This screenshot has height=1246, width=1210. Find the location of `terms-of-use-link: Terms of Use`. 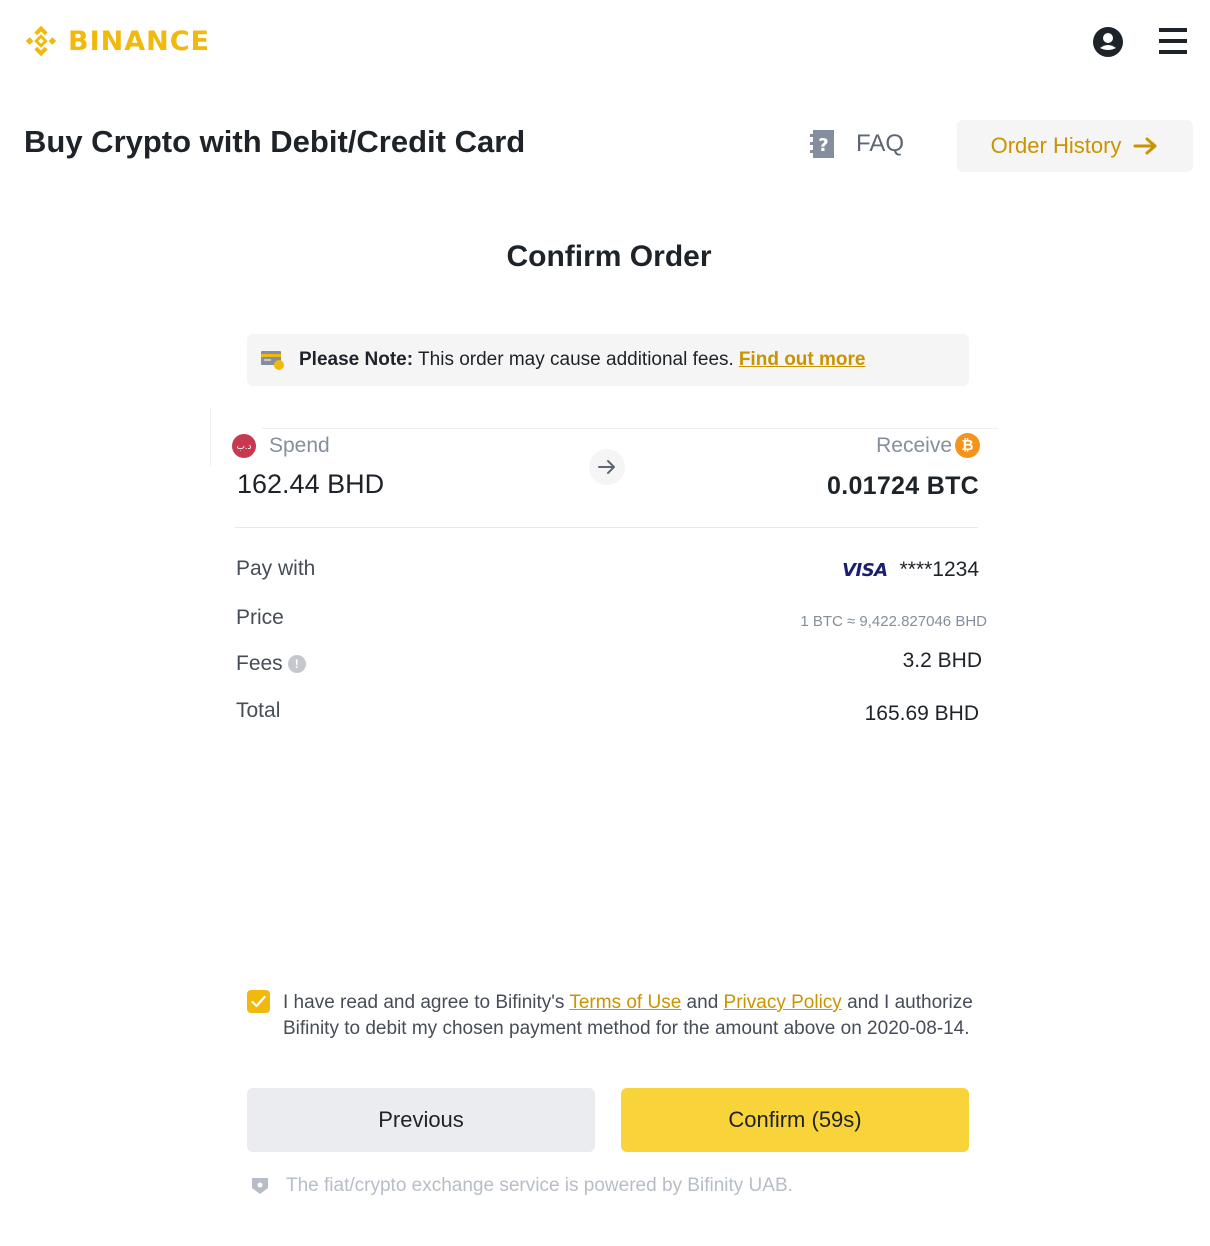

terms-of-use-link: Terms of Use is located at coordinates (625, 1002).